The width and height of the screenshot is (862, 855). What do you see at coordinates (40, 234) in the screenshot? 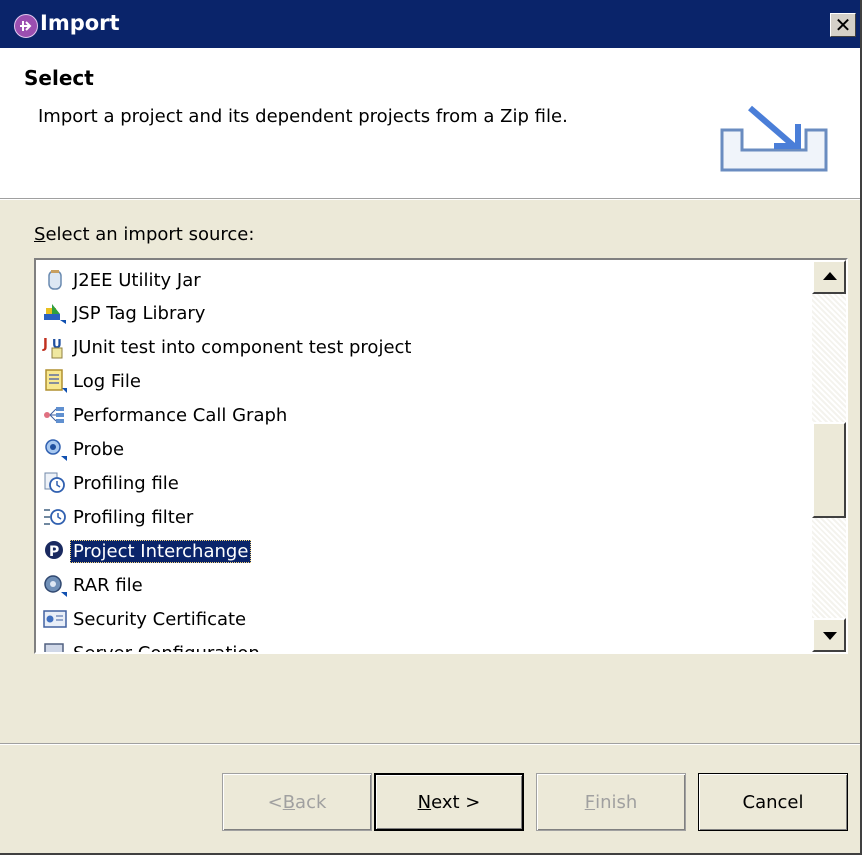
I see `source-label-mnemonic: S` at bounding box center [40, 234].